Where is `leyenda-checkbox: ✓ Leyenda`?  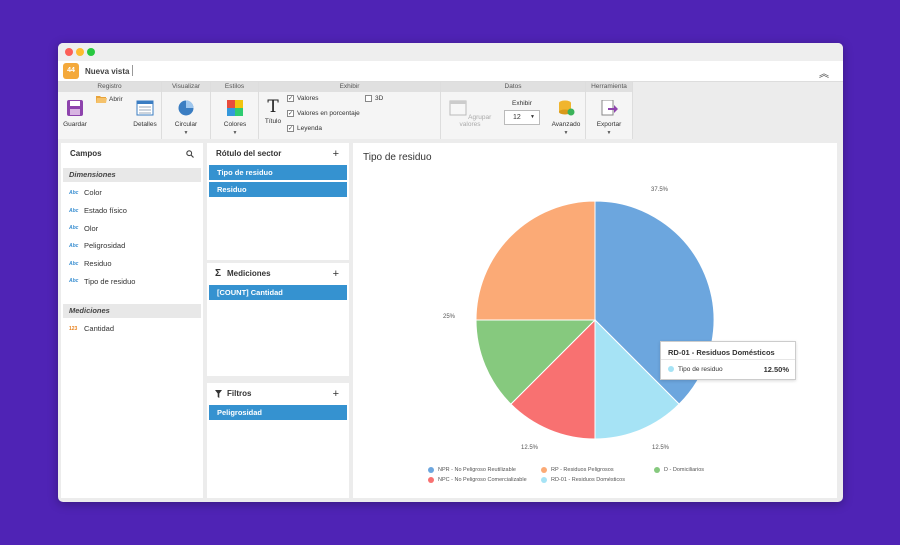
leyenda-checkbox: ✓ Leyenda is located at coordinates (304, 128).